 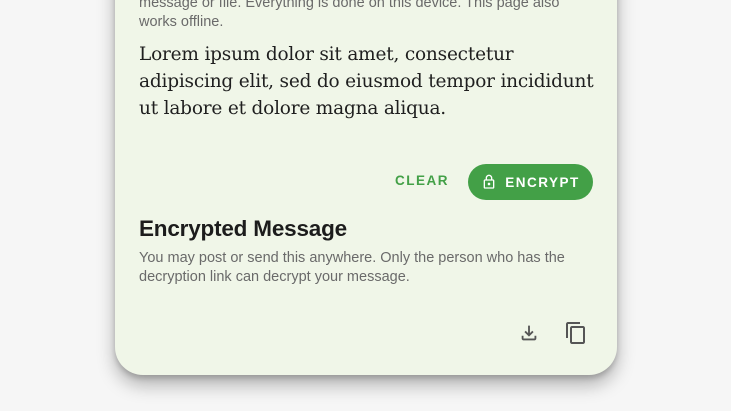 I want to click on encrypt-button-label: ENCRYPT, so click(x=542, y=182).